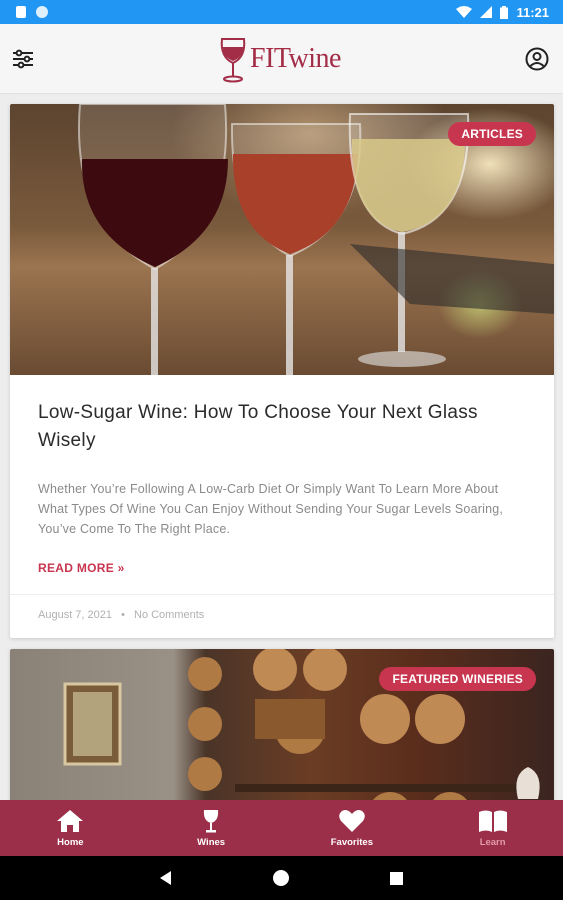 This screenshot has height=900, width=563. What do you see at coordinates (492, 842) in the screenshot?
I see `nav-learn-label: Learn` at bounding box center [492, 842].